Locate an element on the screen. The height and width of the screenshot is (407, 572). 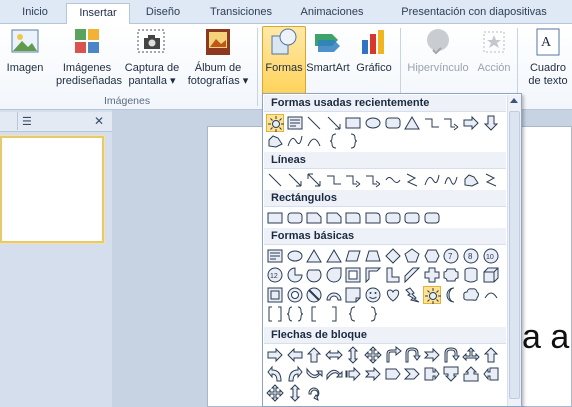
pent-icon is located at coordinates (412, 256).